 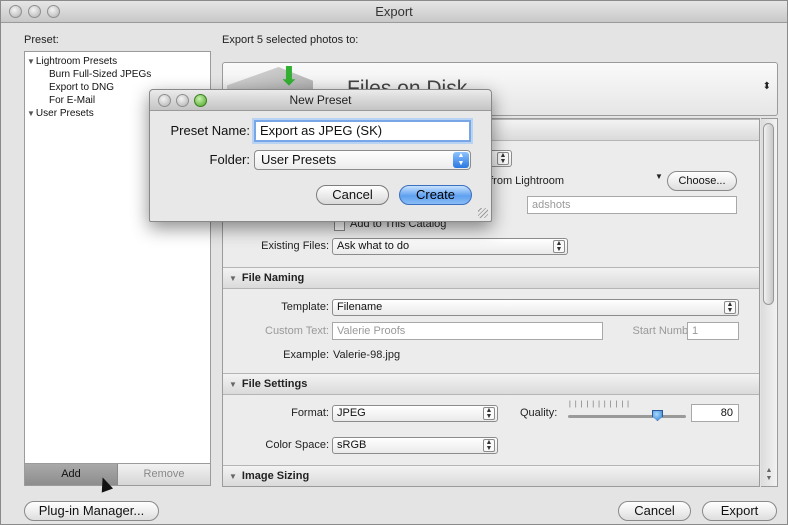 What do you see at coordinates (491, 475) in the screenshot?
I see `image-sizing-header: ▼ Image Sizing` at bounding box center [491, 475].